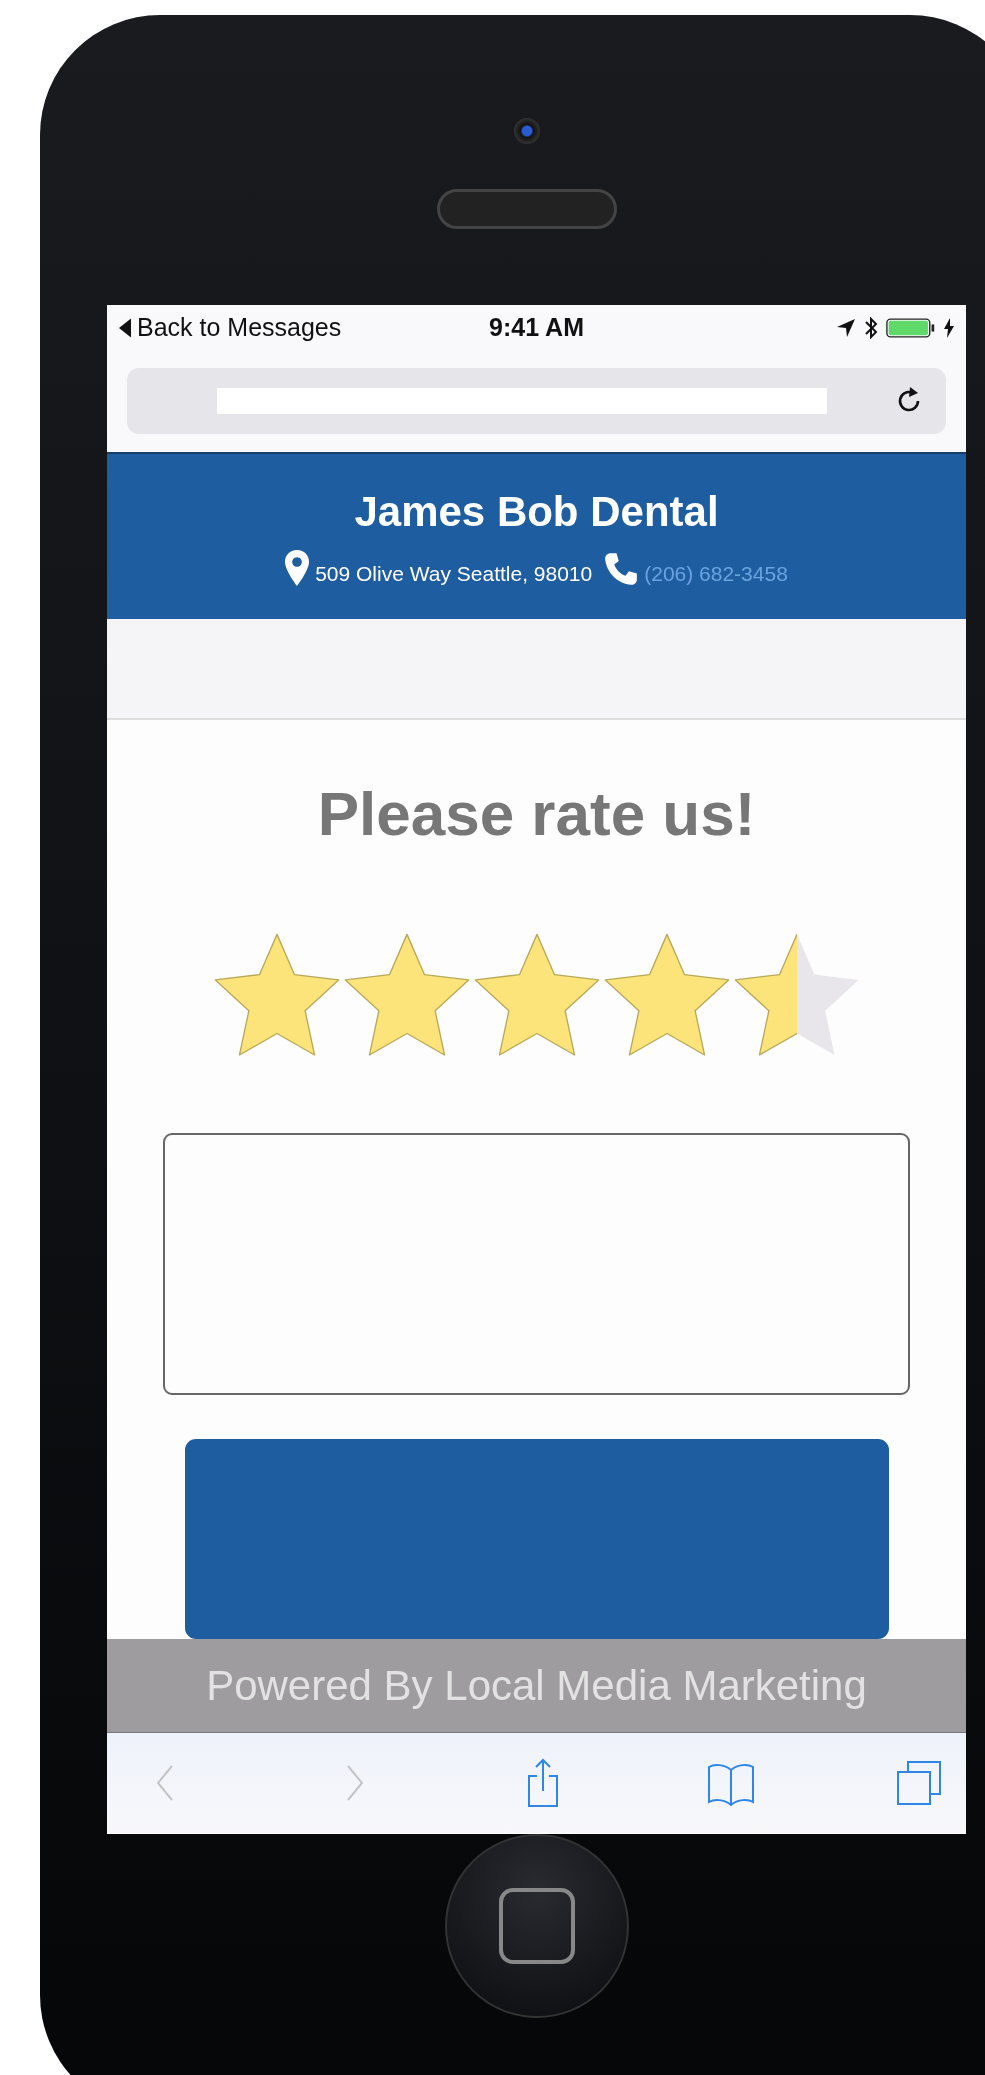 This screenshot has height=2075, width=985. What do you see at coordinates (454, 573) in the screenshot?
I see `address-text: 509 Olive Way Seattle, 98010` at bounding box center [454, 573].